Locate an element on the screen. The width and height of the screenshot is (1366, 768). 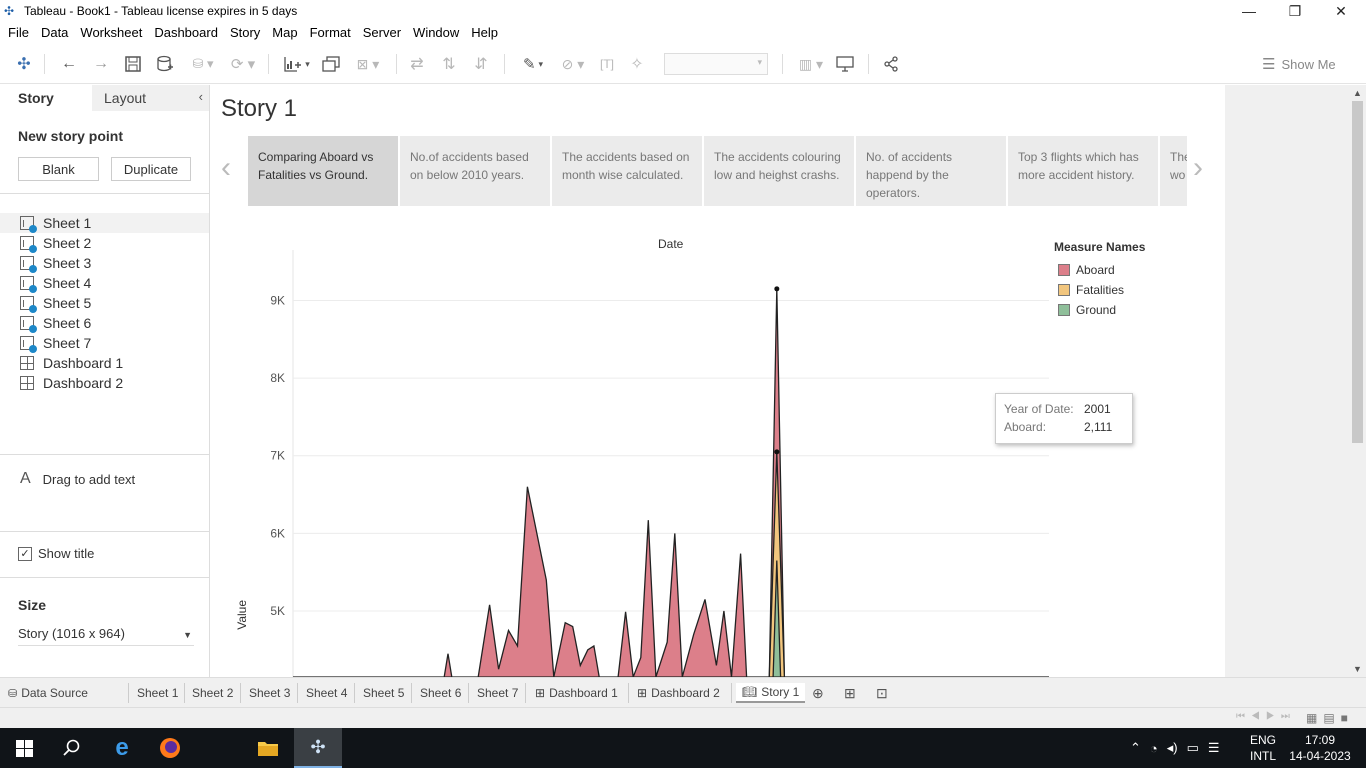
vertical-scrollbar: ▲ ▼ is located at coordinates (1357, 381).